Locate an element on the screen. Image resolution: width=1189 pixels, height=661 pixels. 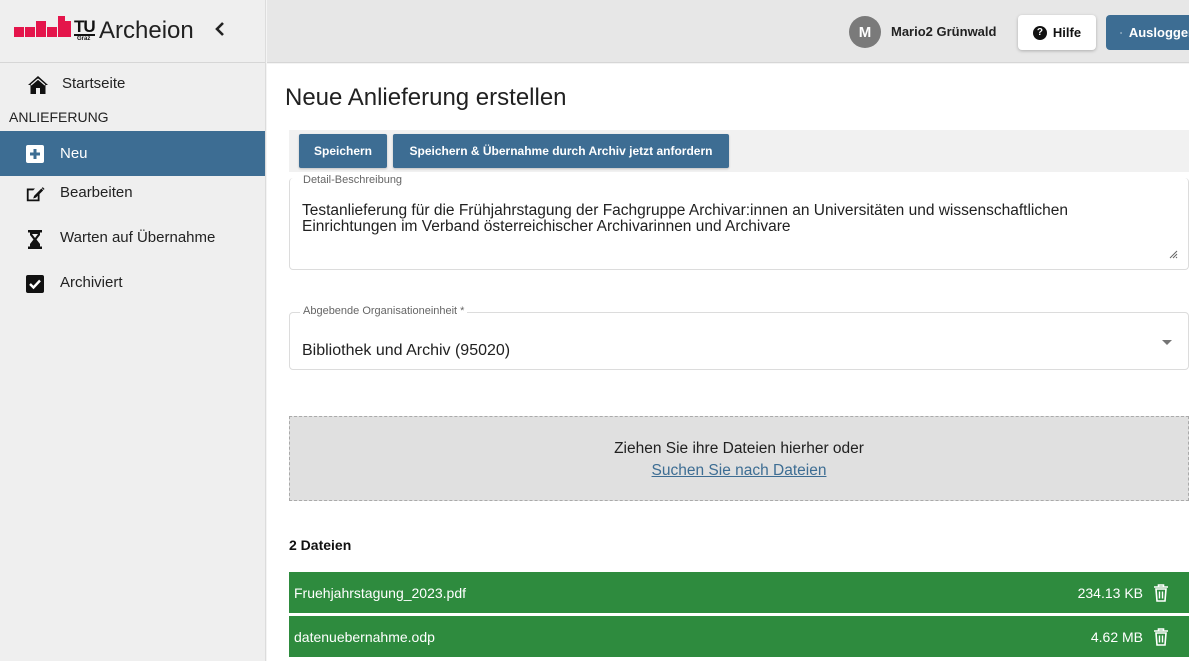
sidebar-item-label: Startseite is located at coordinates (94, 83).